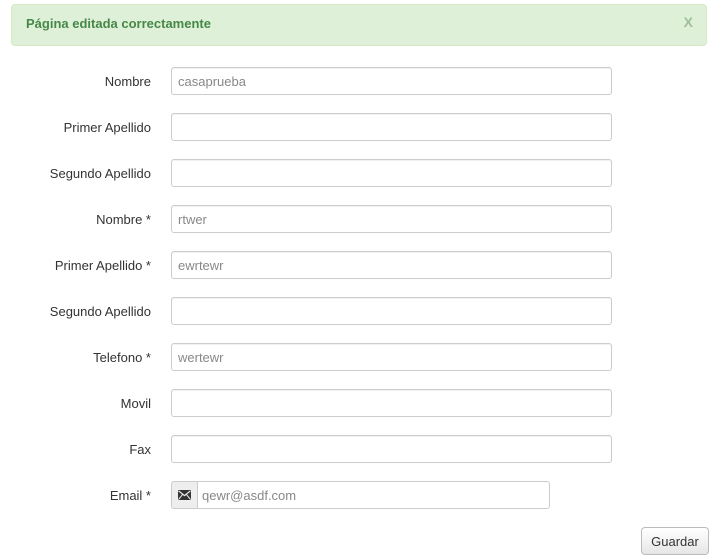 The width and height of the screenshot is (717, 557). What do you see at coordinates (391, 311) in the screenshot?
I see `contact-segundo-apellido-input` at bounding box center [391, 311].